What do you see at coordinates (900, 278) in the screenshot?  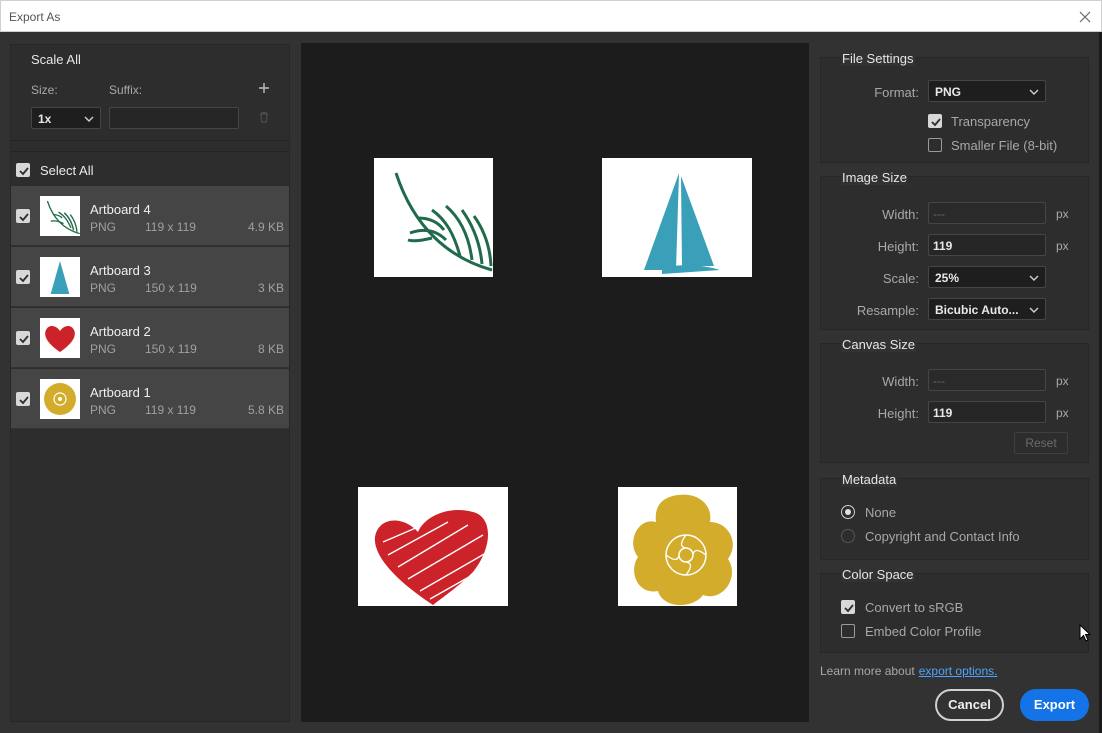 I see `scale-label: Scale:` at bounding box center [900, 278].